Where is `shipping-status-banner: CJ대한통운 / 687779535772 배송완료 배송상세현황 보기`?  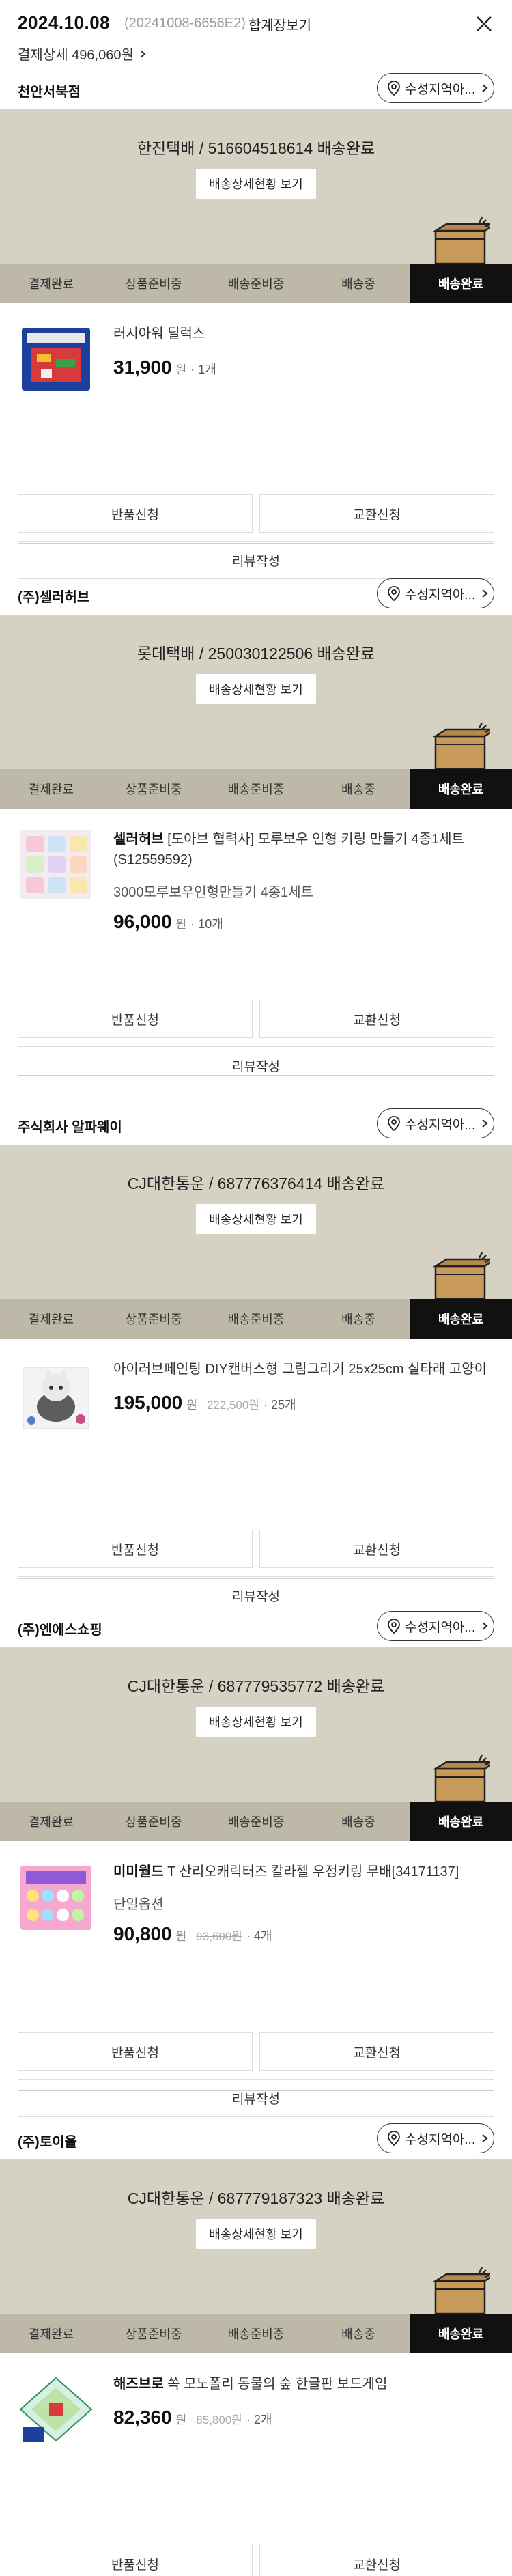 shipping-status-banner: CJ대한통운 / 687779535772 배송완료 배송상세현황 보기 is located at coordinates (256, 1724).